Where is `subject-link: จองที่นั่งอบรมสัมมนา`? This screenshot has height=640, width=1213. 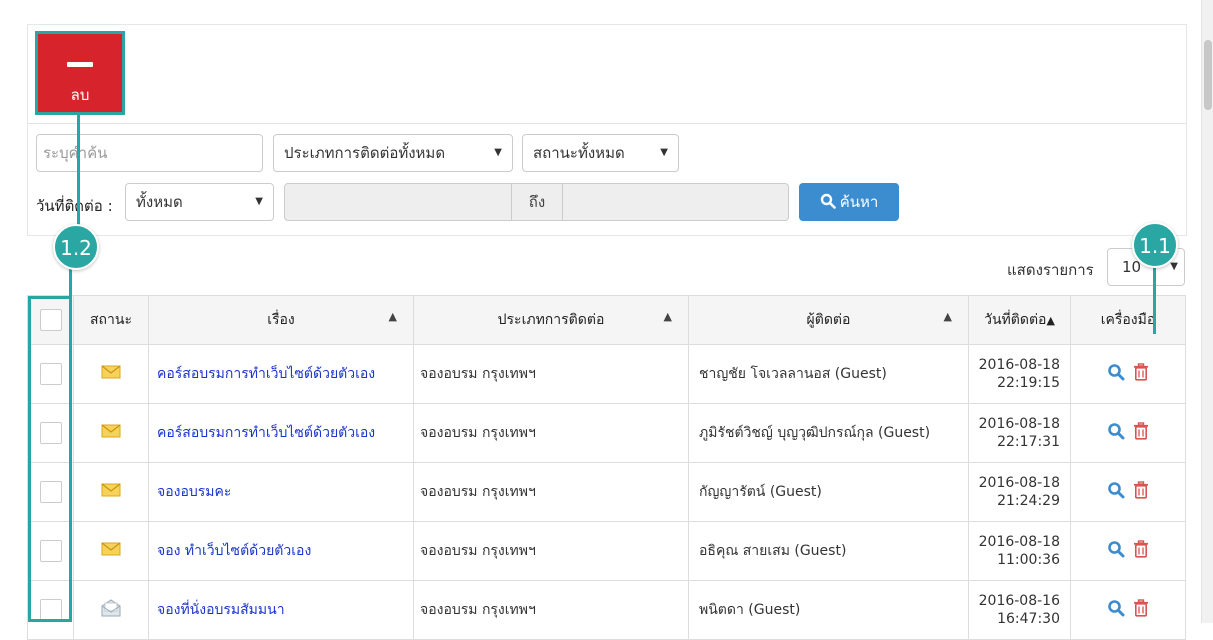 subject-link: จองที่นั่งอบรมสัมมนา is located at coordinates (281, 610).